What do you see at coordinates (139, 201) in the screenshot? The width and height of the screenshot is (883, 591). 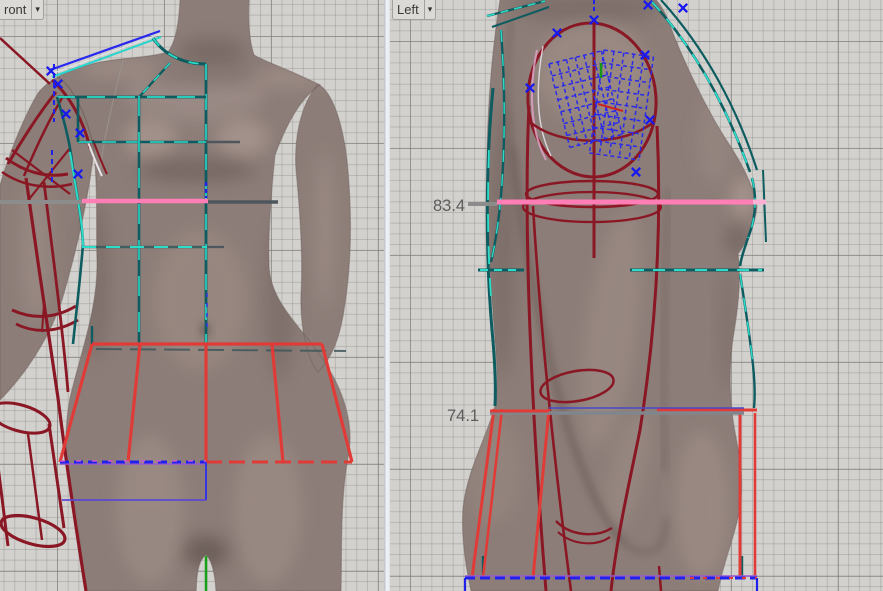 I see `bust-measure-line-front` at bounding box center [139, 201].